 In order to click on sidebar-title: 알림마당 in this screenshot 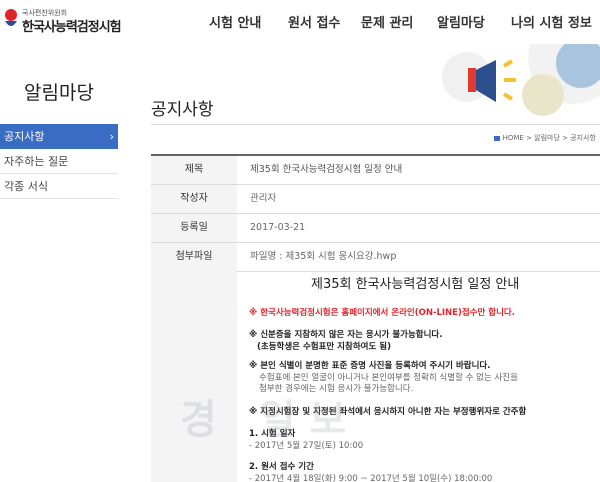, I will do `click(59, 93)`.